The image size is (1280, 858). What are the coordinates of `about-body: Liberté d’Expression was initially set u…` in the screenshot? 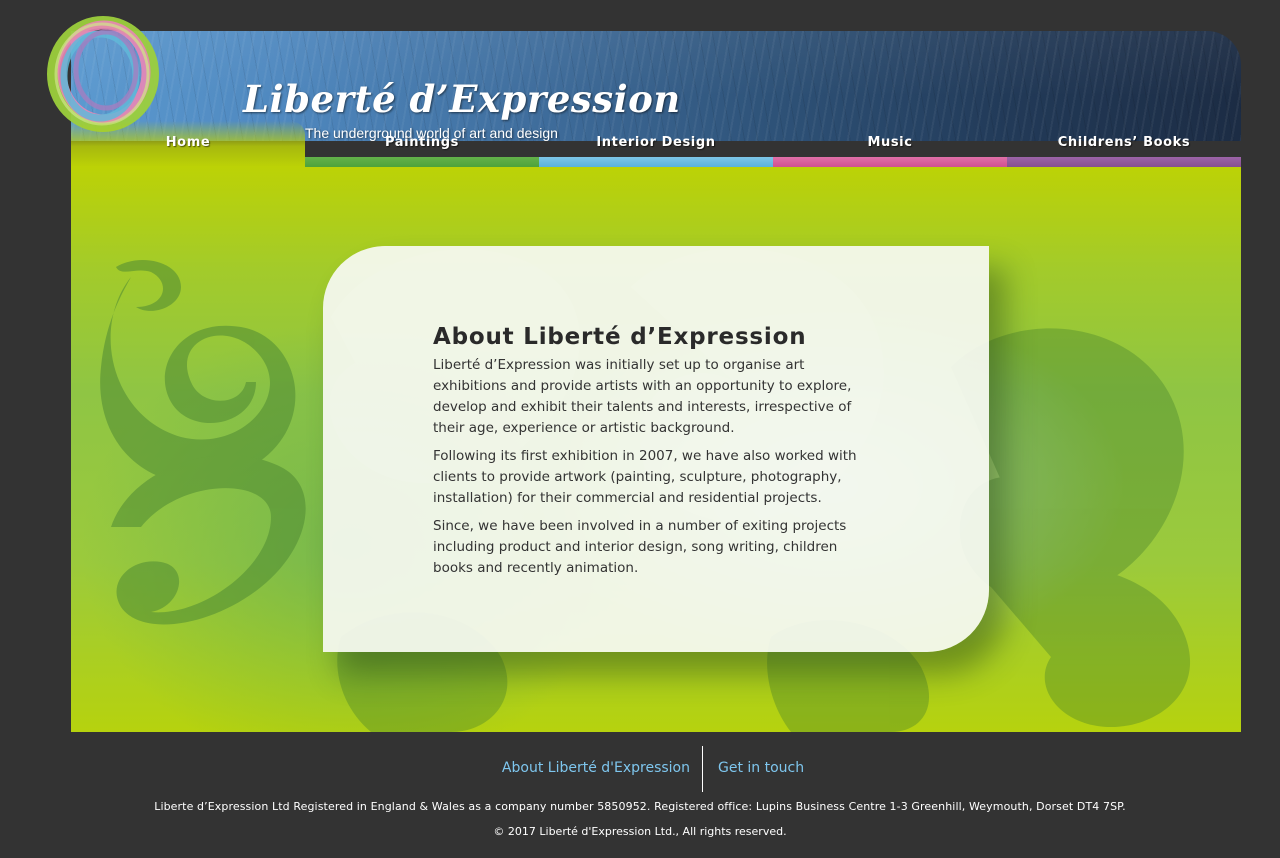 It's located at (653, 470).